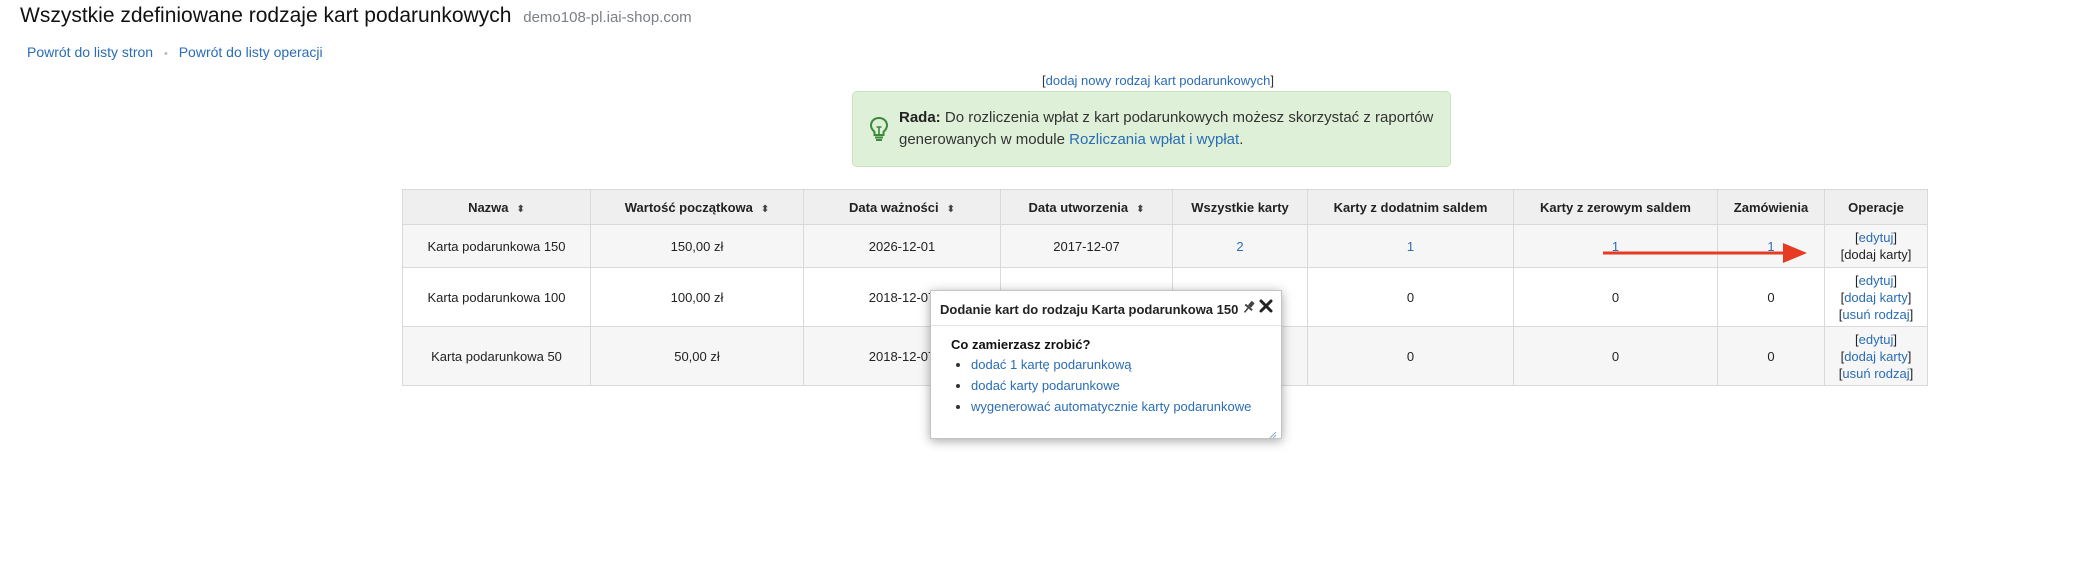 This screenshot has height=569, width=2094. What do you see at coordinates (607, 17) in the screenshot?
I see `shop-domain: demo108-pl.iai-shop.com` at bounding box center [607, 17].